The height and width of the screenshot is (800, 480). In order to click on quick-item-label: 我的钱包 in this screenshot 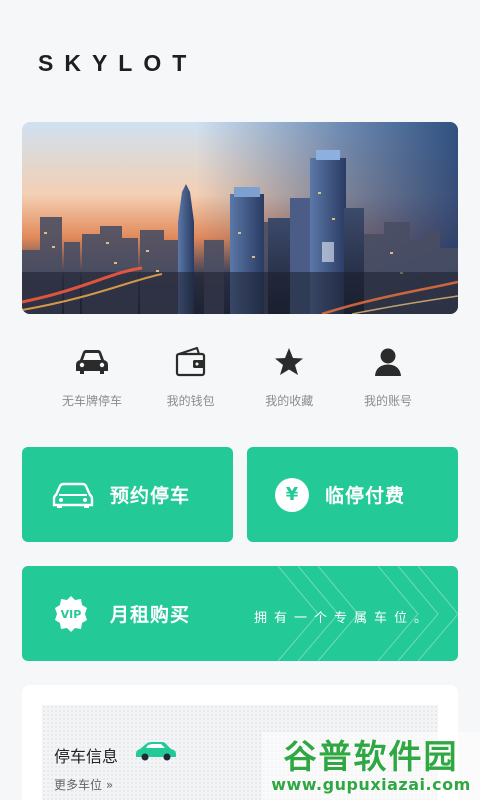, I will do `click(190, 401)`.